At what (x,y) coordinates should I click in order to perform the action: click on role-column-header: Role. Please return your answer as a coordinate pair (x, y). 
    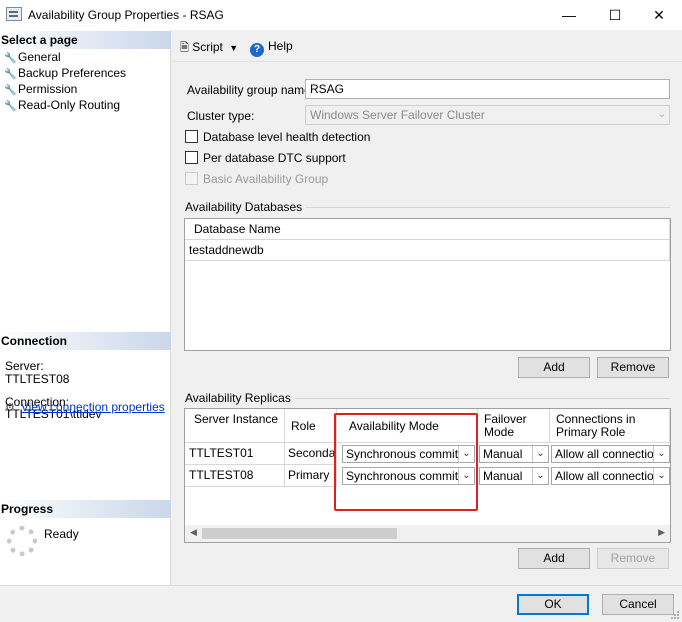
    Looking at the image, I should click on (311, 426).